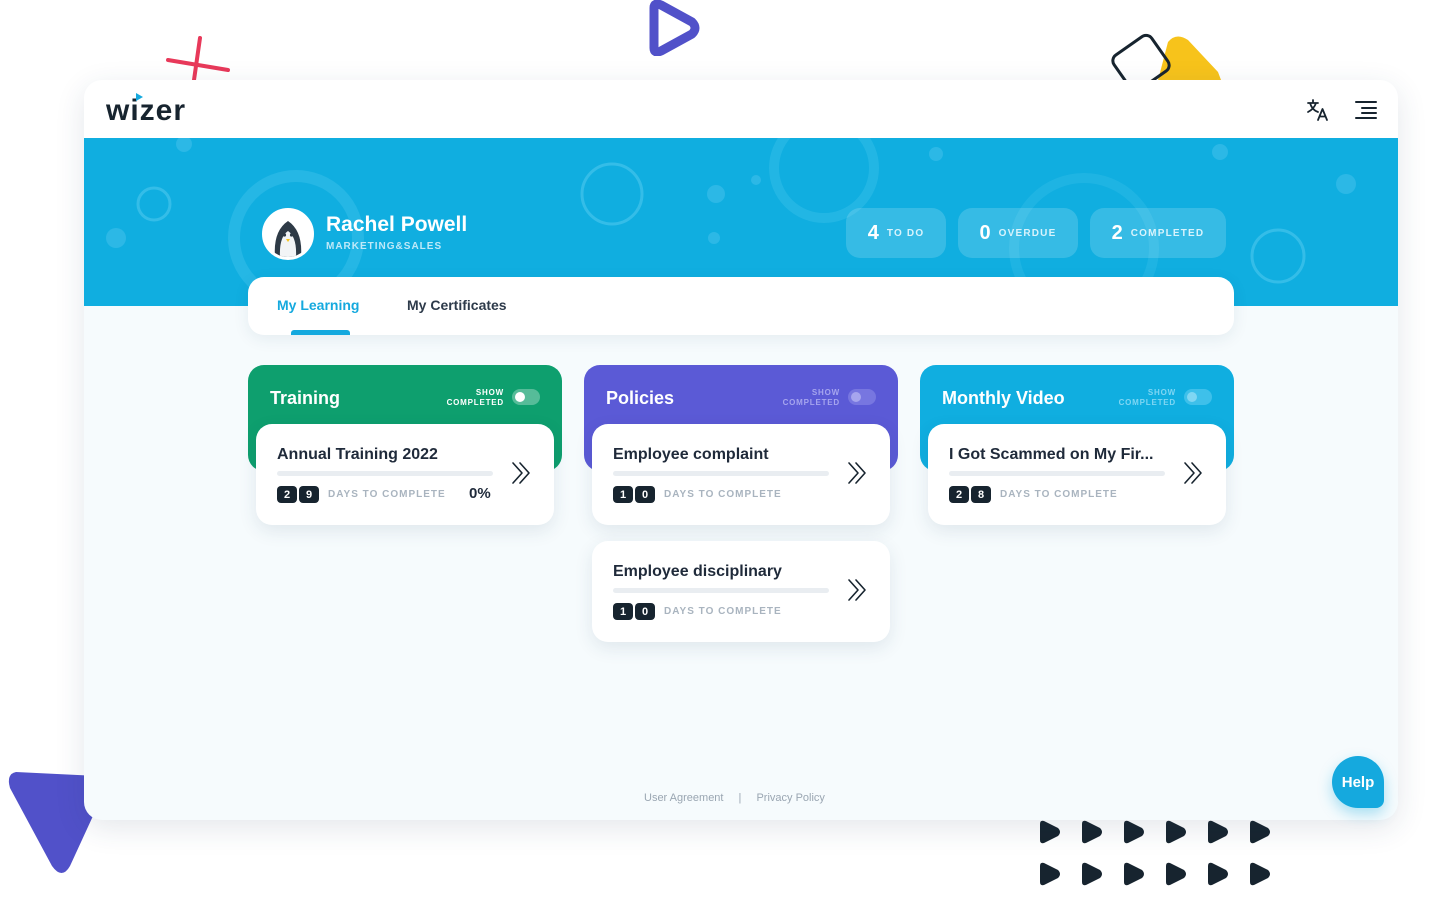 The width and height of the screenshot is (1435, 900). I want to click on course-title: Annual Training 2022, so click(357, 454).